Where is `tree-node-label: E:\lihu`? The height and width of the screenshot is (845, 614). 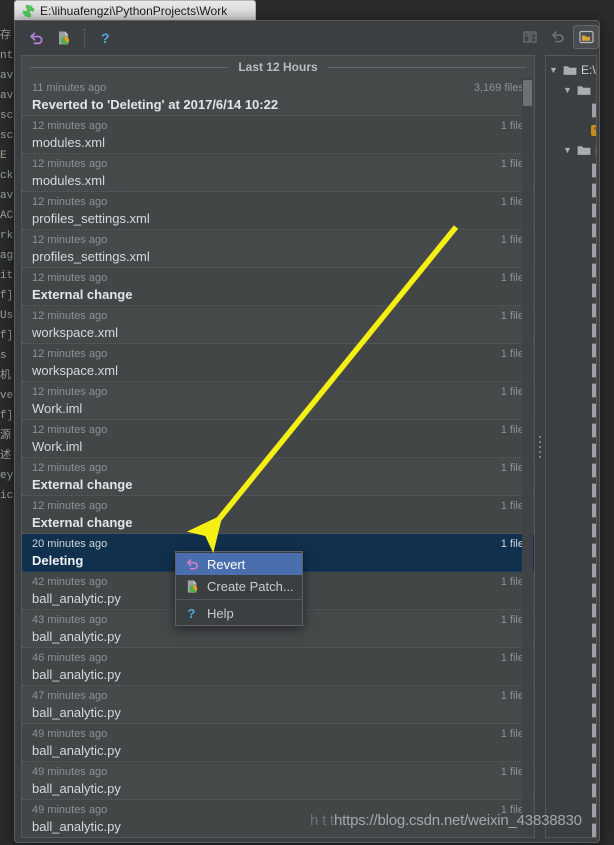 tree-node-label: E:\lihu is located at coordinates (588, 70).